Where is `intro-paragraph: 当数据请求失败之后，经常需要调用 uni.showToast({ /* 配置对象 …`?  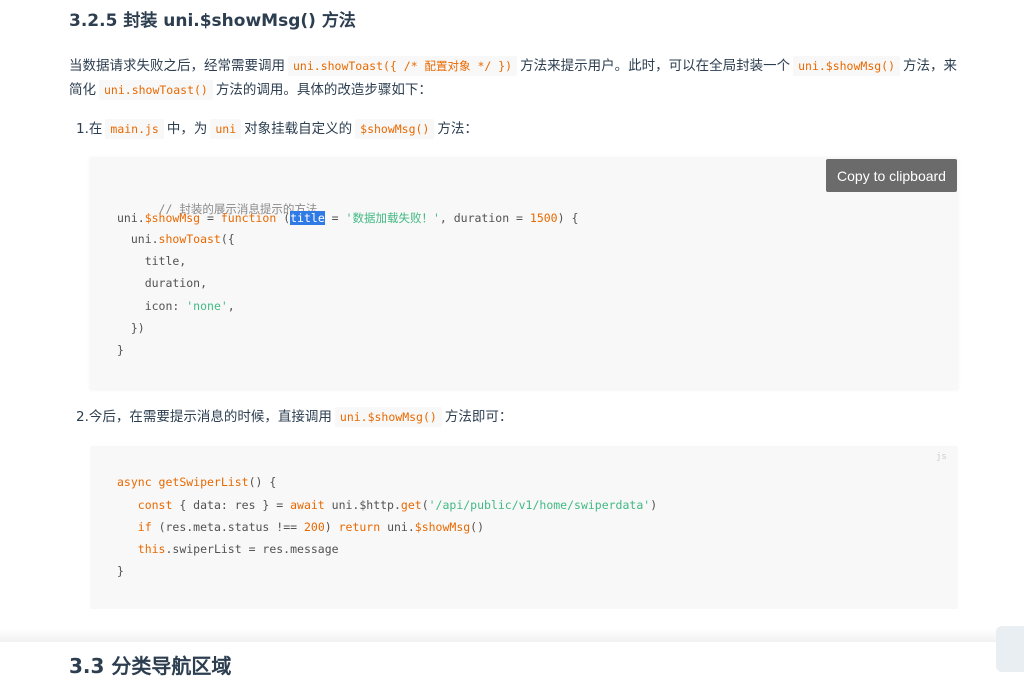 intro-paragraph: 当数据请求失败之后，经常需要调用 uni.showToast({ /* 配置对象 … is located at coordinates (514, 78).